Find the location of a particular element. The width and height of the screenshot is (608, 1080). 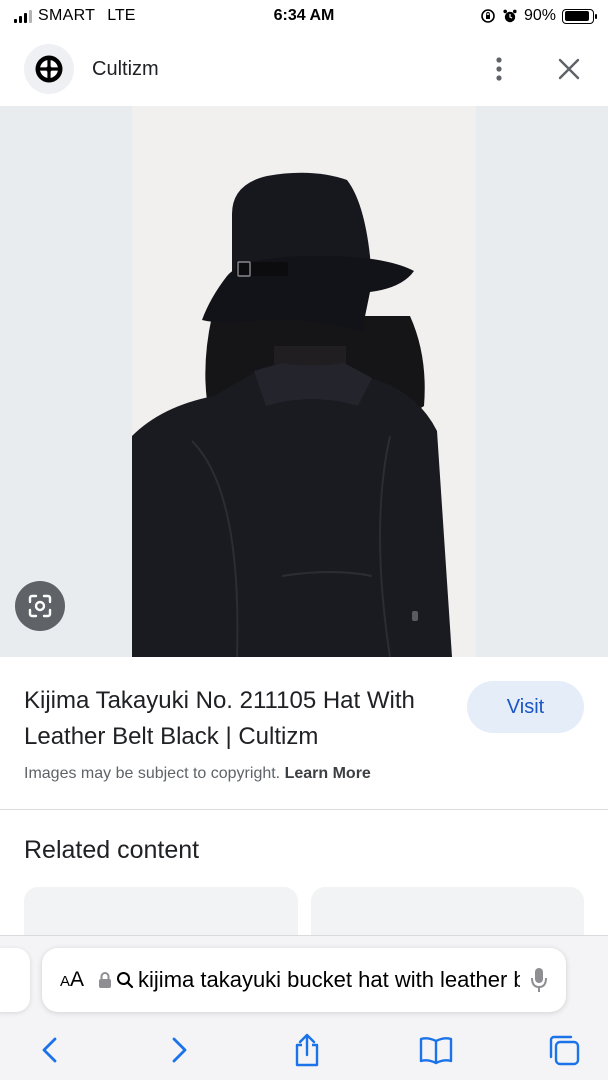

previous-tab-address-bar is located at coordinates (15, 980).